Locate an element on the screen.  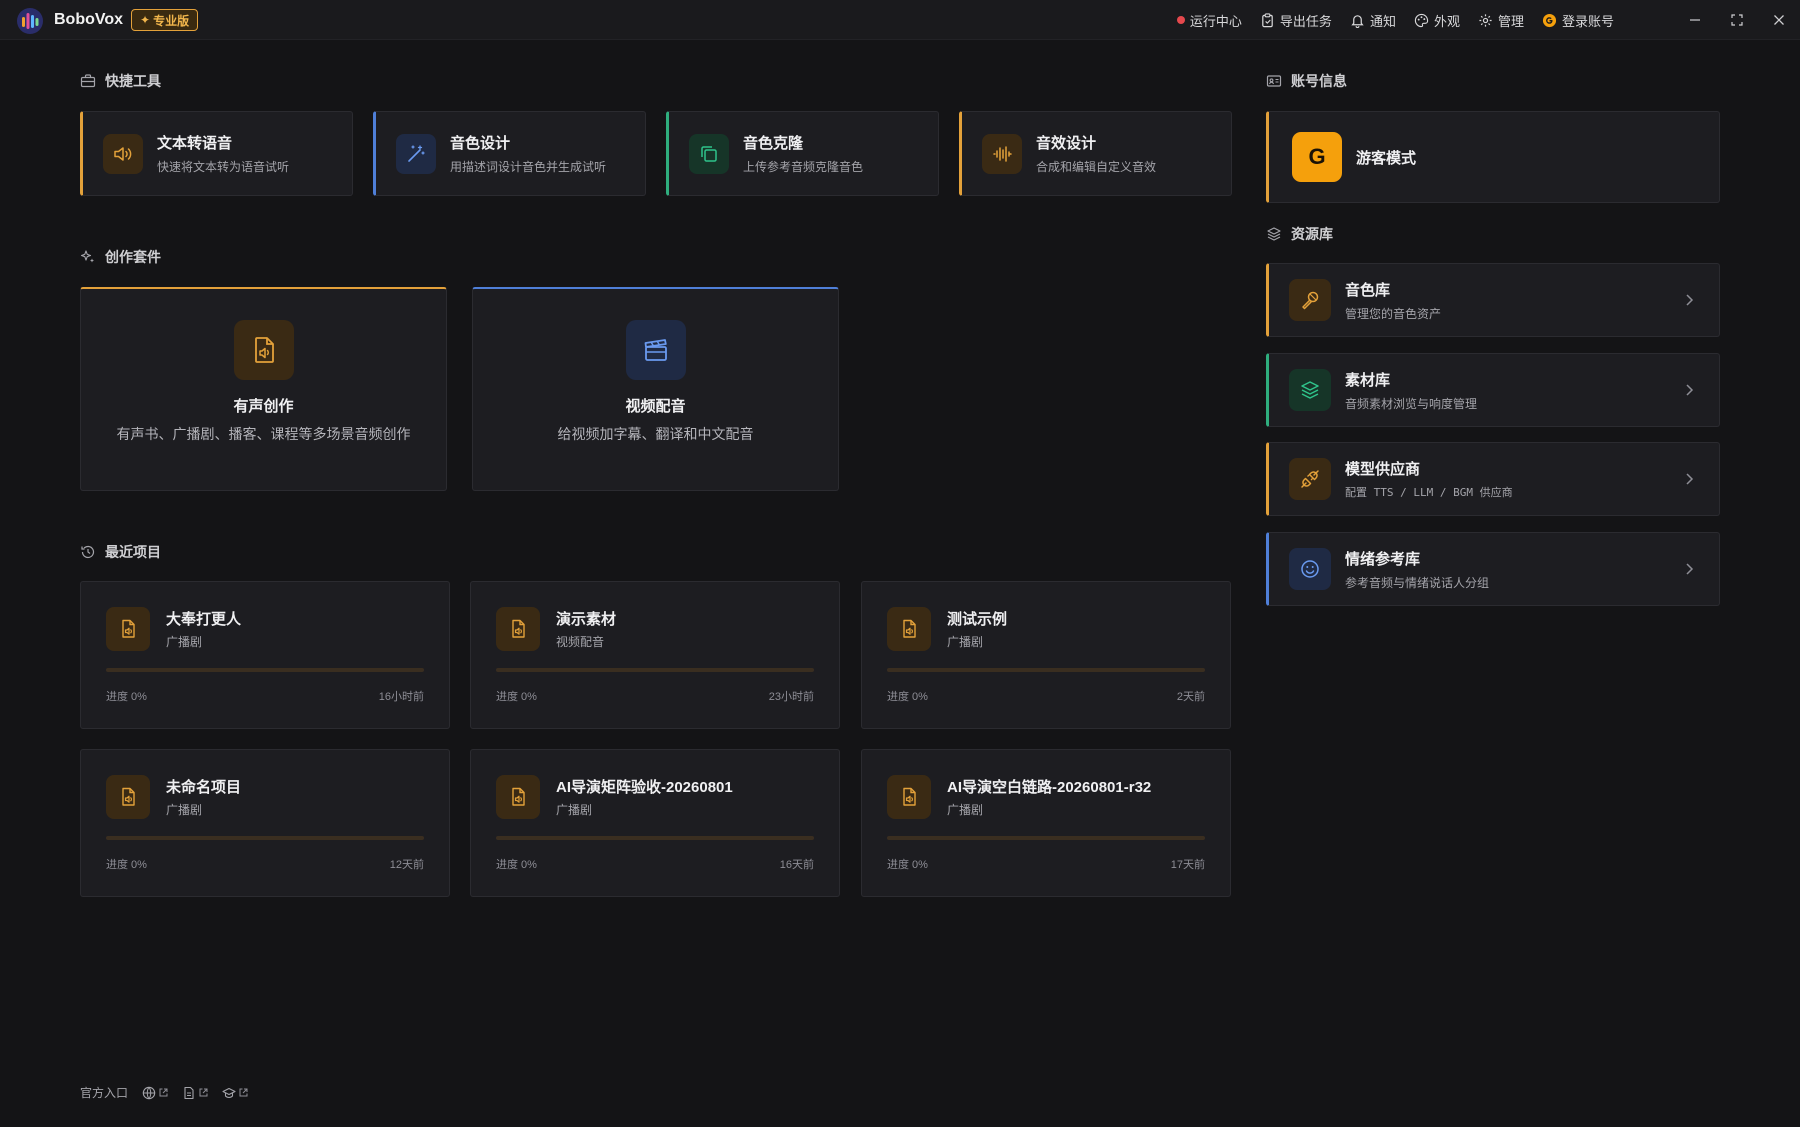
maximize-button is located at coordinates (1737, 20).